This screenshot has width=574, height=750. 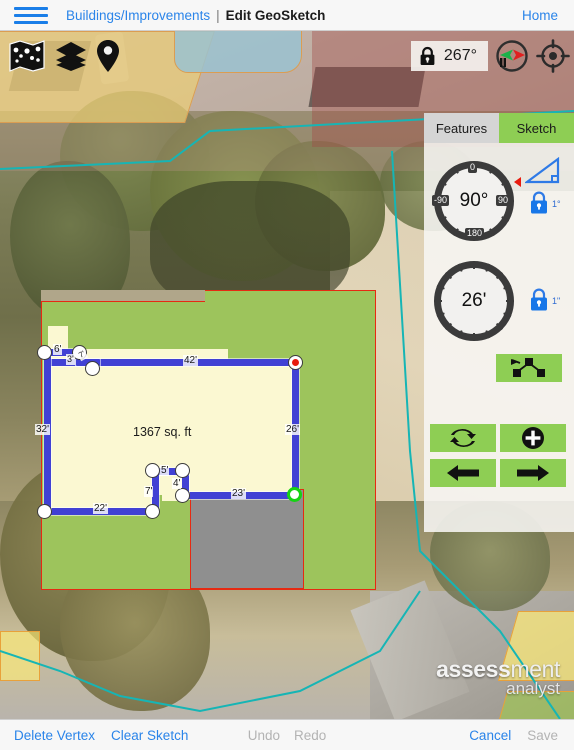 I want to click on segment-label-23: 23', so click(x=239, y=493).